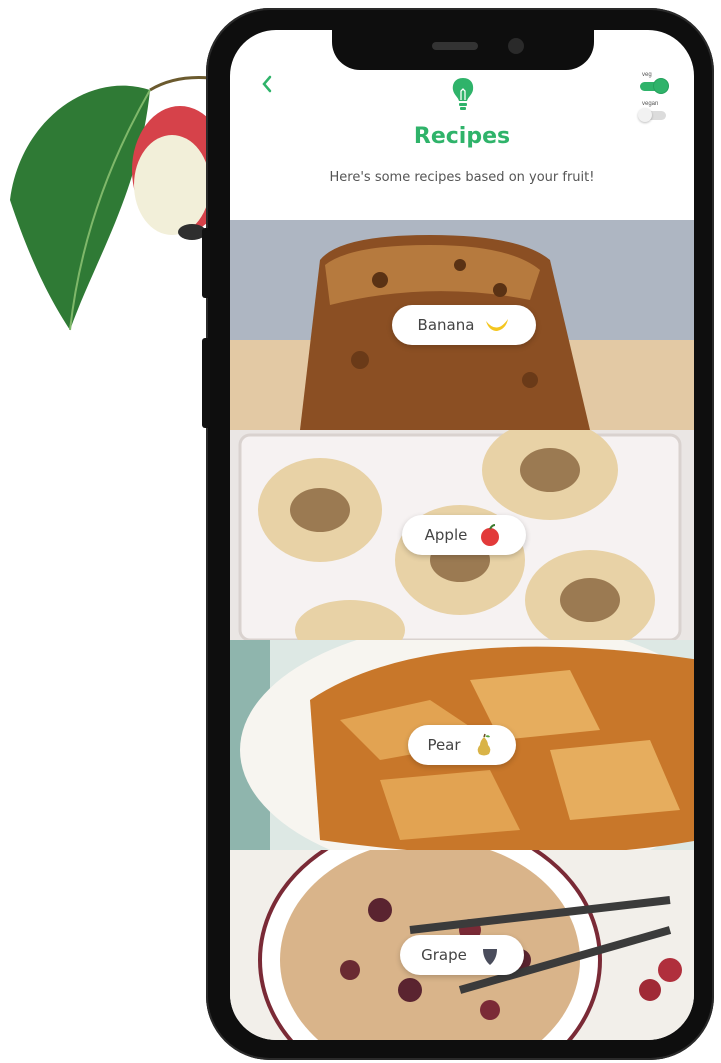 The image size is (721, 1063). I want to click on recipe-pill-apple: Apple, so click(464, 535).